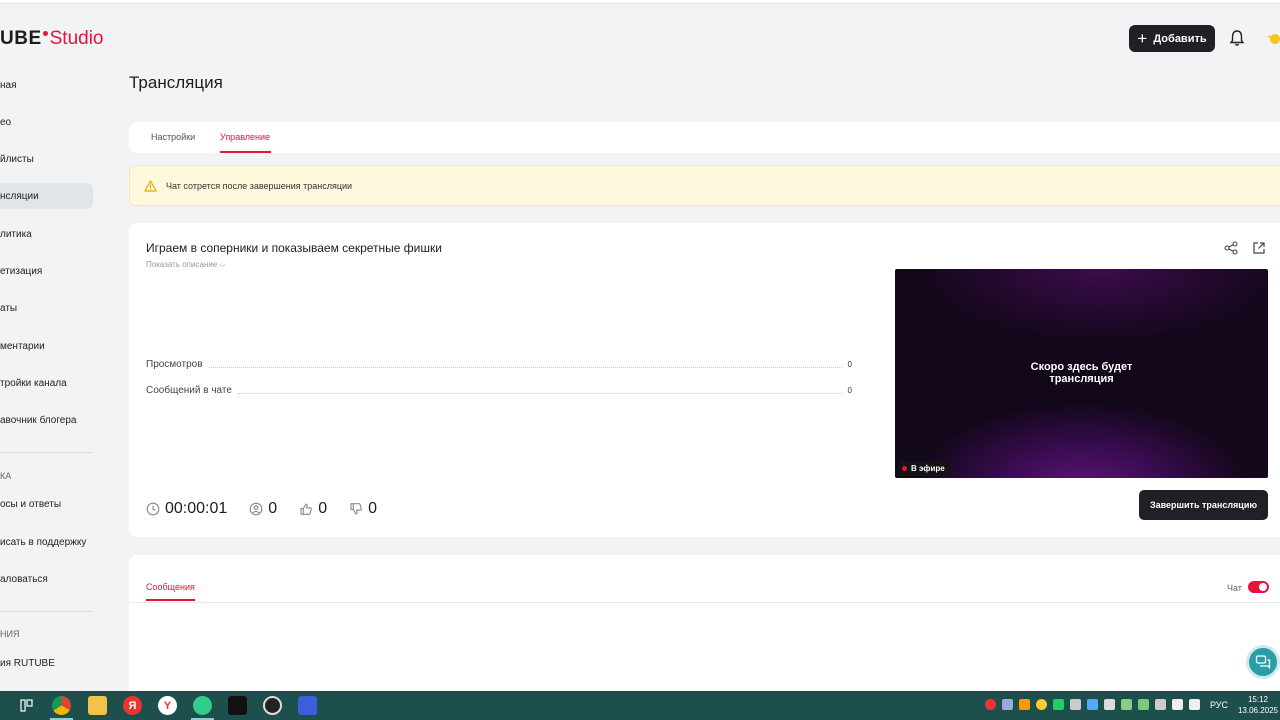 The height and width of the screenshot is (720, 1280). What do you see at coordinates (186, 265) in the screenshot?
I see `show-description-toggle: Показать описание ⌵` at bounding box center [186, 265].